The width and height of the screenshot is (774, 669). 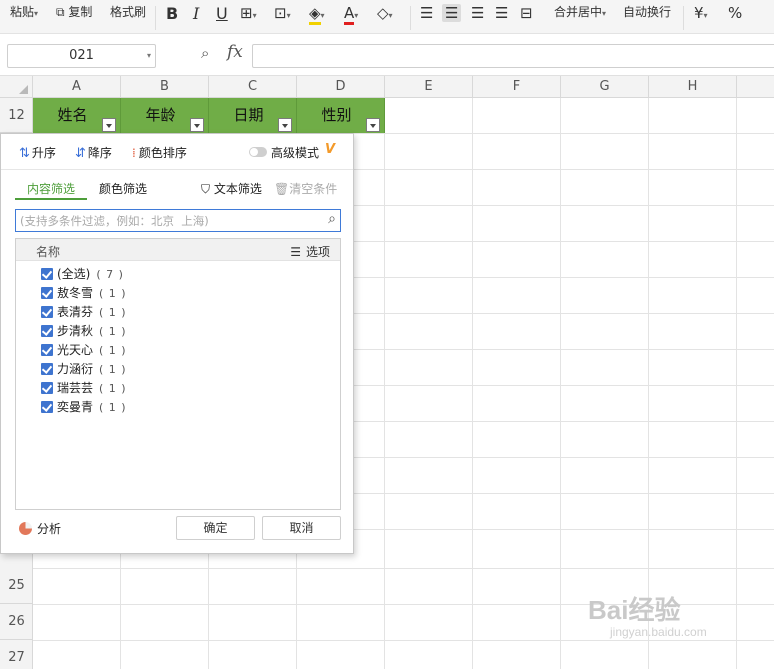 I want to click on column-header: E, so click(x=429, y=87).